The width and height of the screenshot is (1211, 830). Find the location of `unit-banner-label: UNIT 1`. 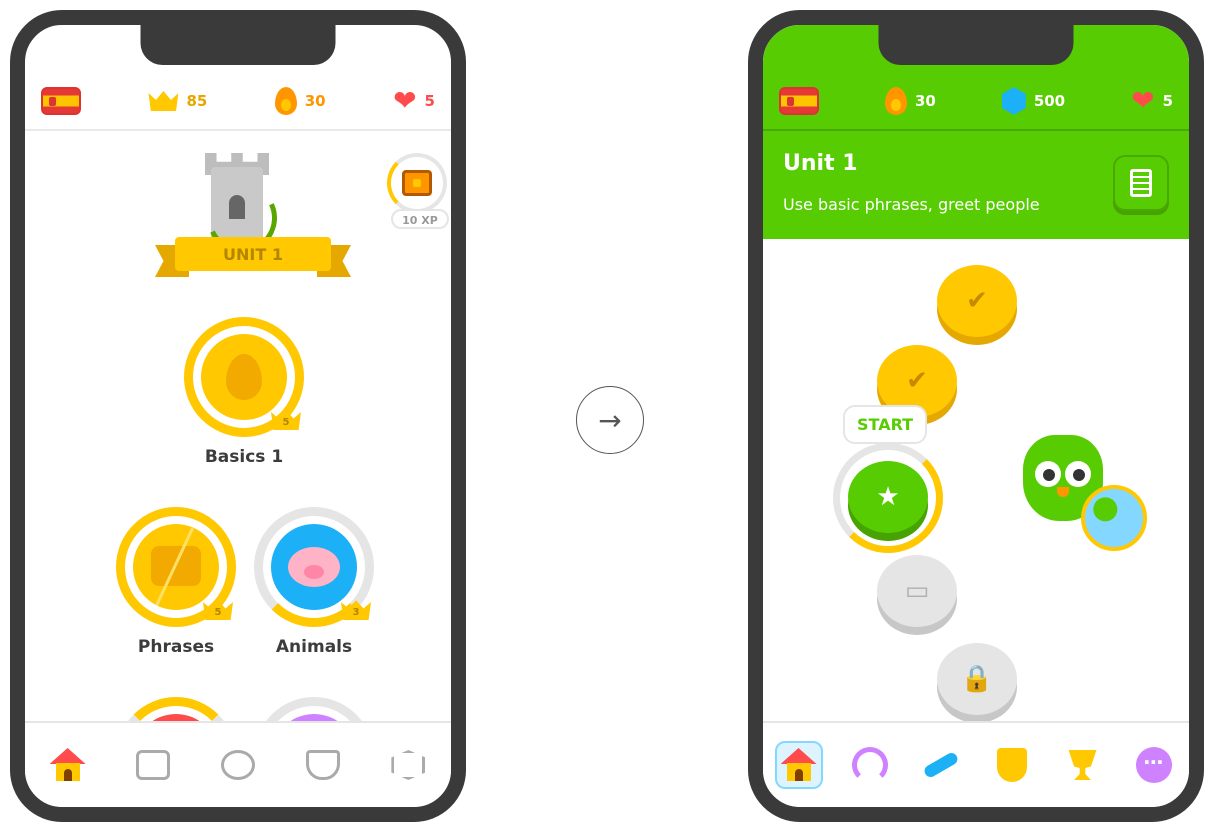

unit-banner-label: UNIT 1 is located at coordinates (253, 254).